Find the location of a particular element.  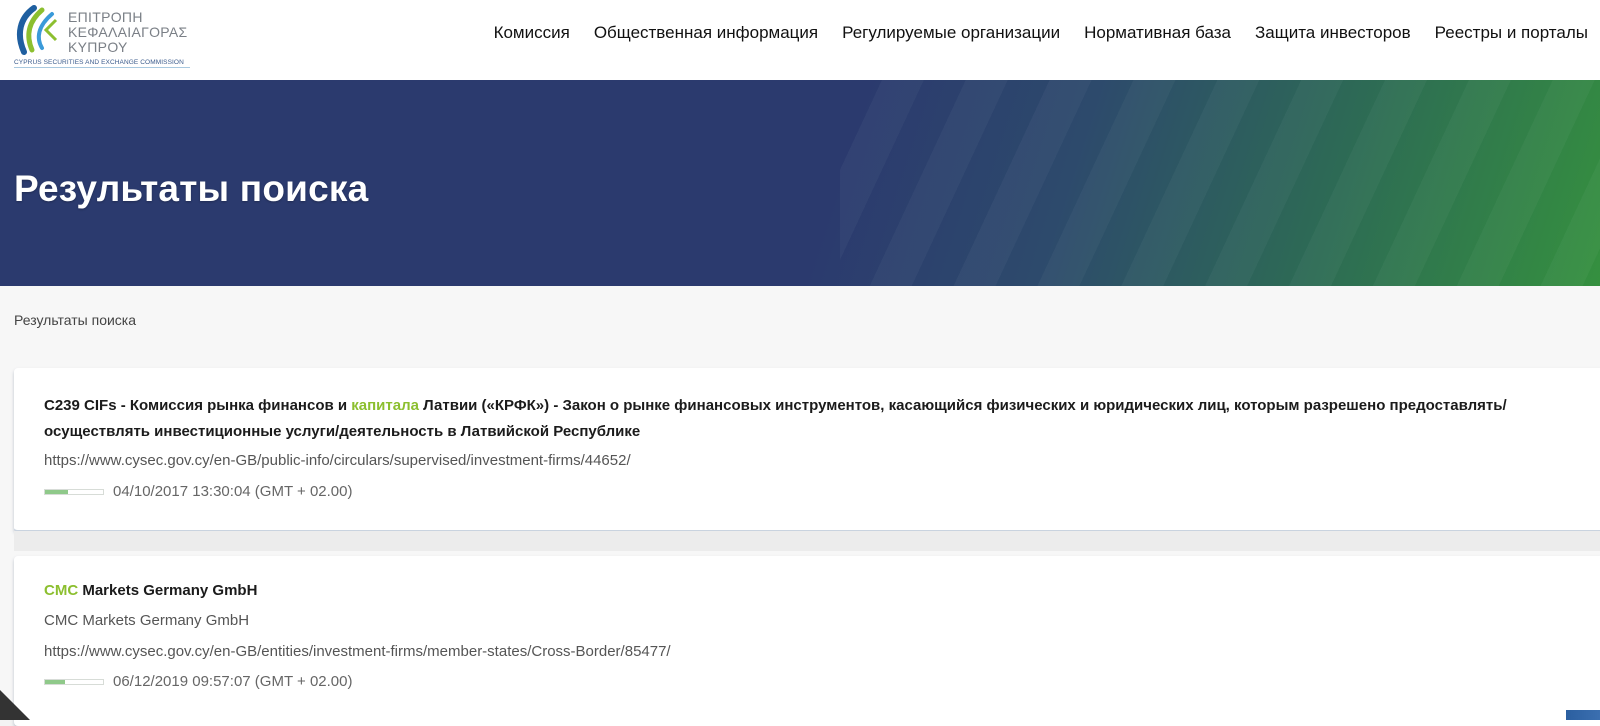

result-title-text: C239 CIFs - Комиссия рынка финансов и is located at coordinates (198, 405).